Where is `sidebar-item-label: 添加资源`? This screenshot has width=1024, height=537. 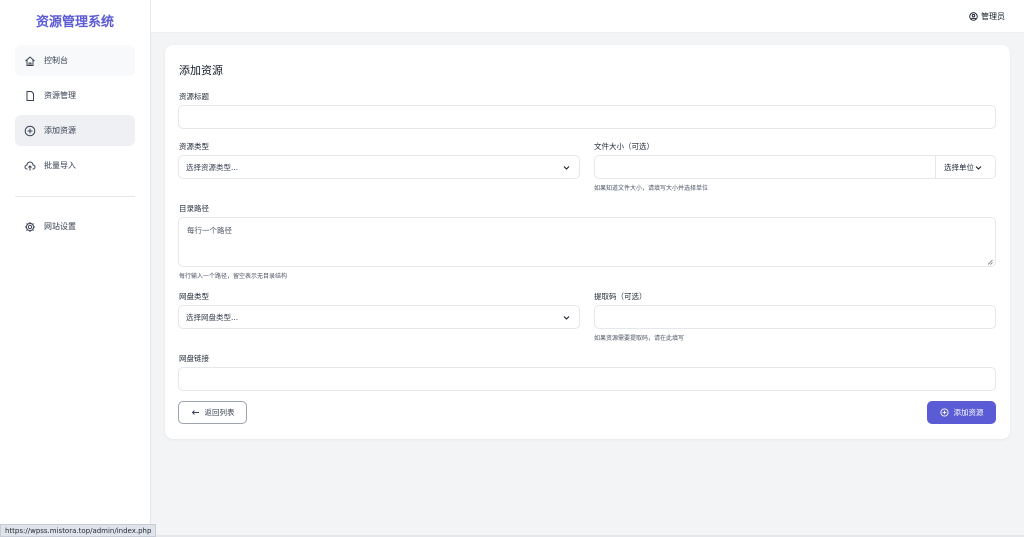 sidebar-item-label: 添加资源 is located at coordinates (60, 130).